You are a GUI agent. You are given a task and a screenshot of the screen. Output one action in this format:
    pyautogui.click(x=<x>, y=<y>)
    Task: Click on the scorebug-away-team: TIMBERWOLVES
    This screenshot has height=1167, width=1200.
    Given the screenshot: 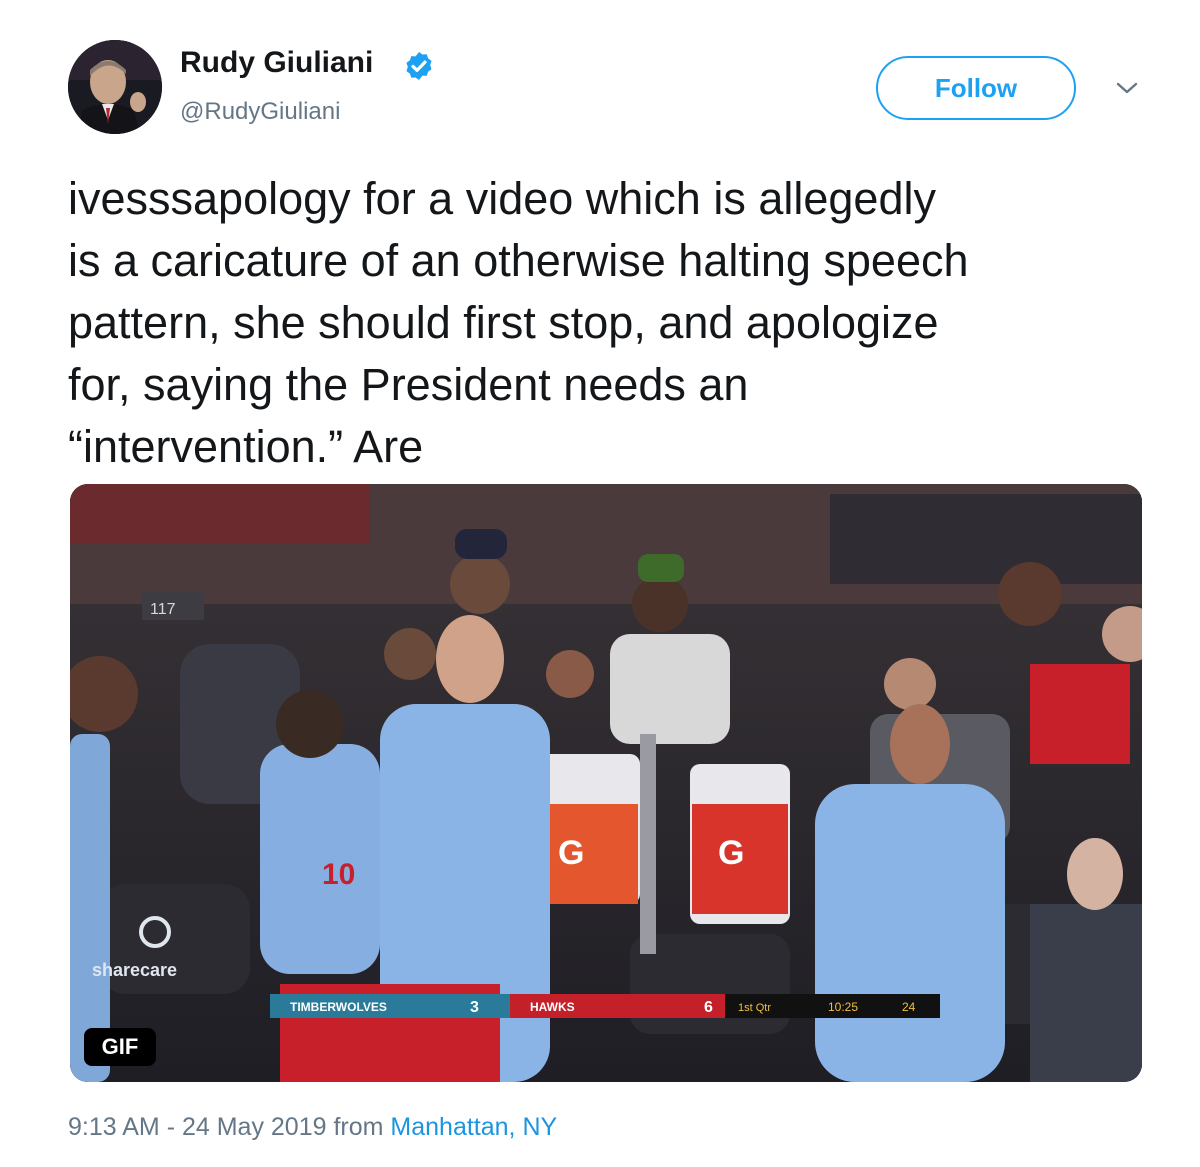 What is the action you would take?
    pyautogui.click(x=338, y=1007)
    